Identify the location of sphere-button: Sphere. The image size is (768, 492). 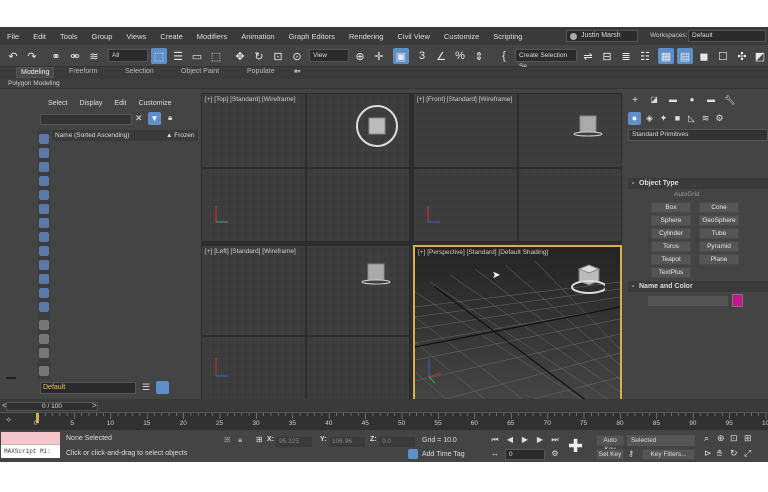
(671, 220).